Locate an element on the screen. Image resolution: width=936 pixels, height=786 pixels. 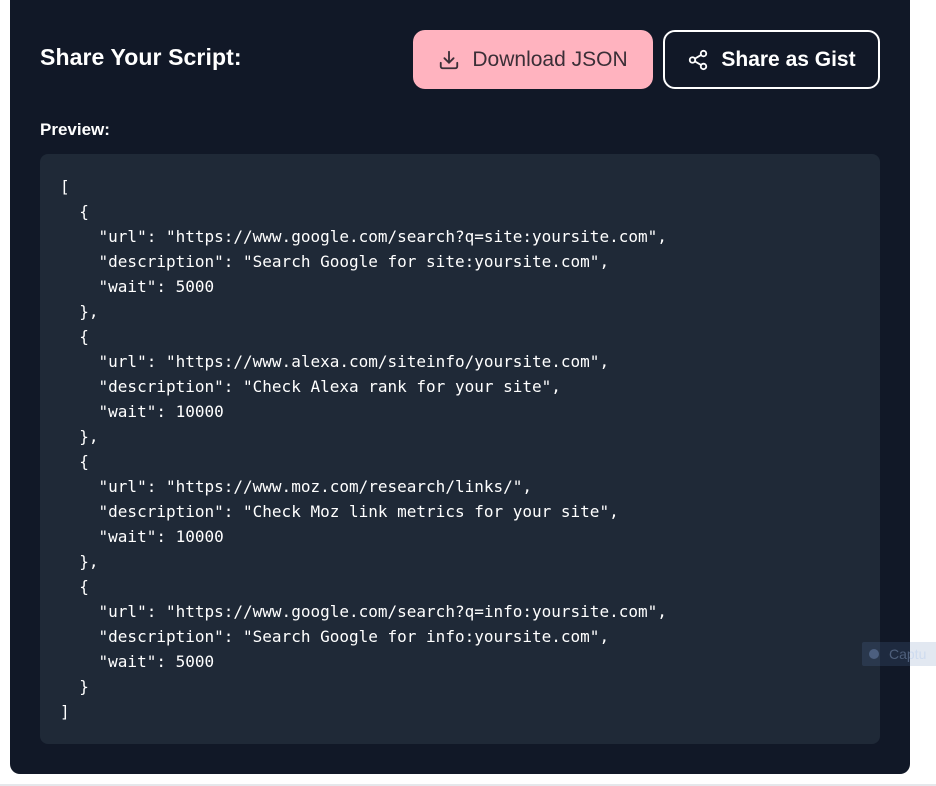
preview-label: Preview: is located at coordinates (75, 129).